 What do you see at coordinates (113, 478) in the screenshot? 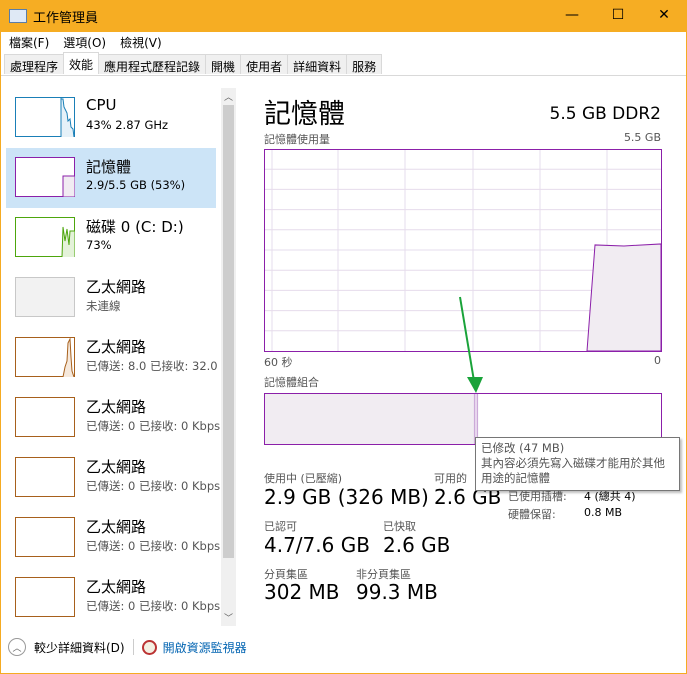
I see `sidebar-item-6: 乙太網路 已傳送: 0 已接收: 0 Kbps` at bounding box center [113, 478].